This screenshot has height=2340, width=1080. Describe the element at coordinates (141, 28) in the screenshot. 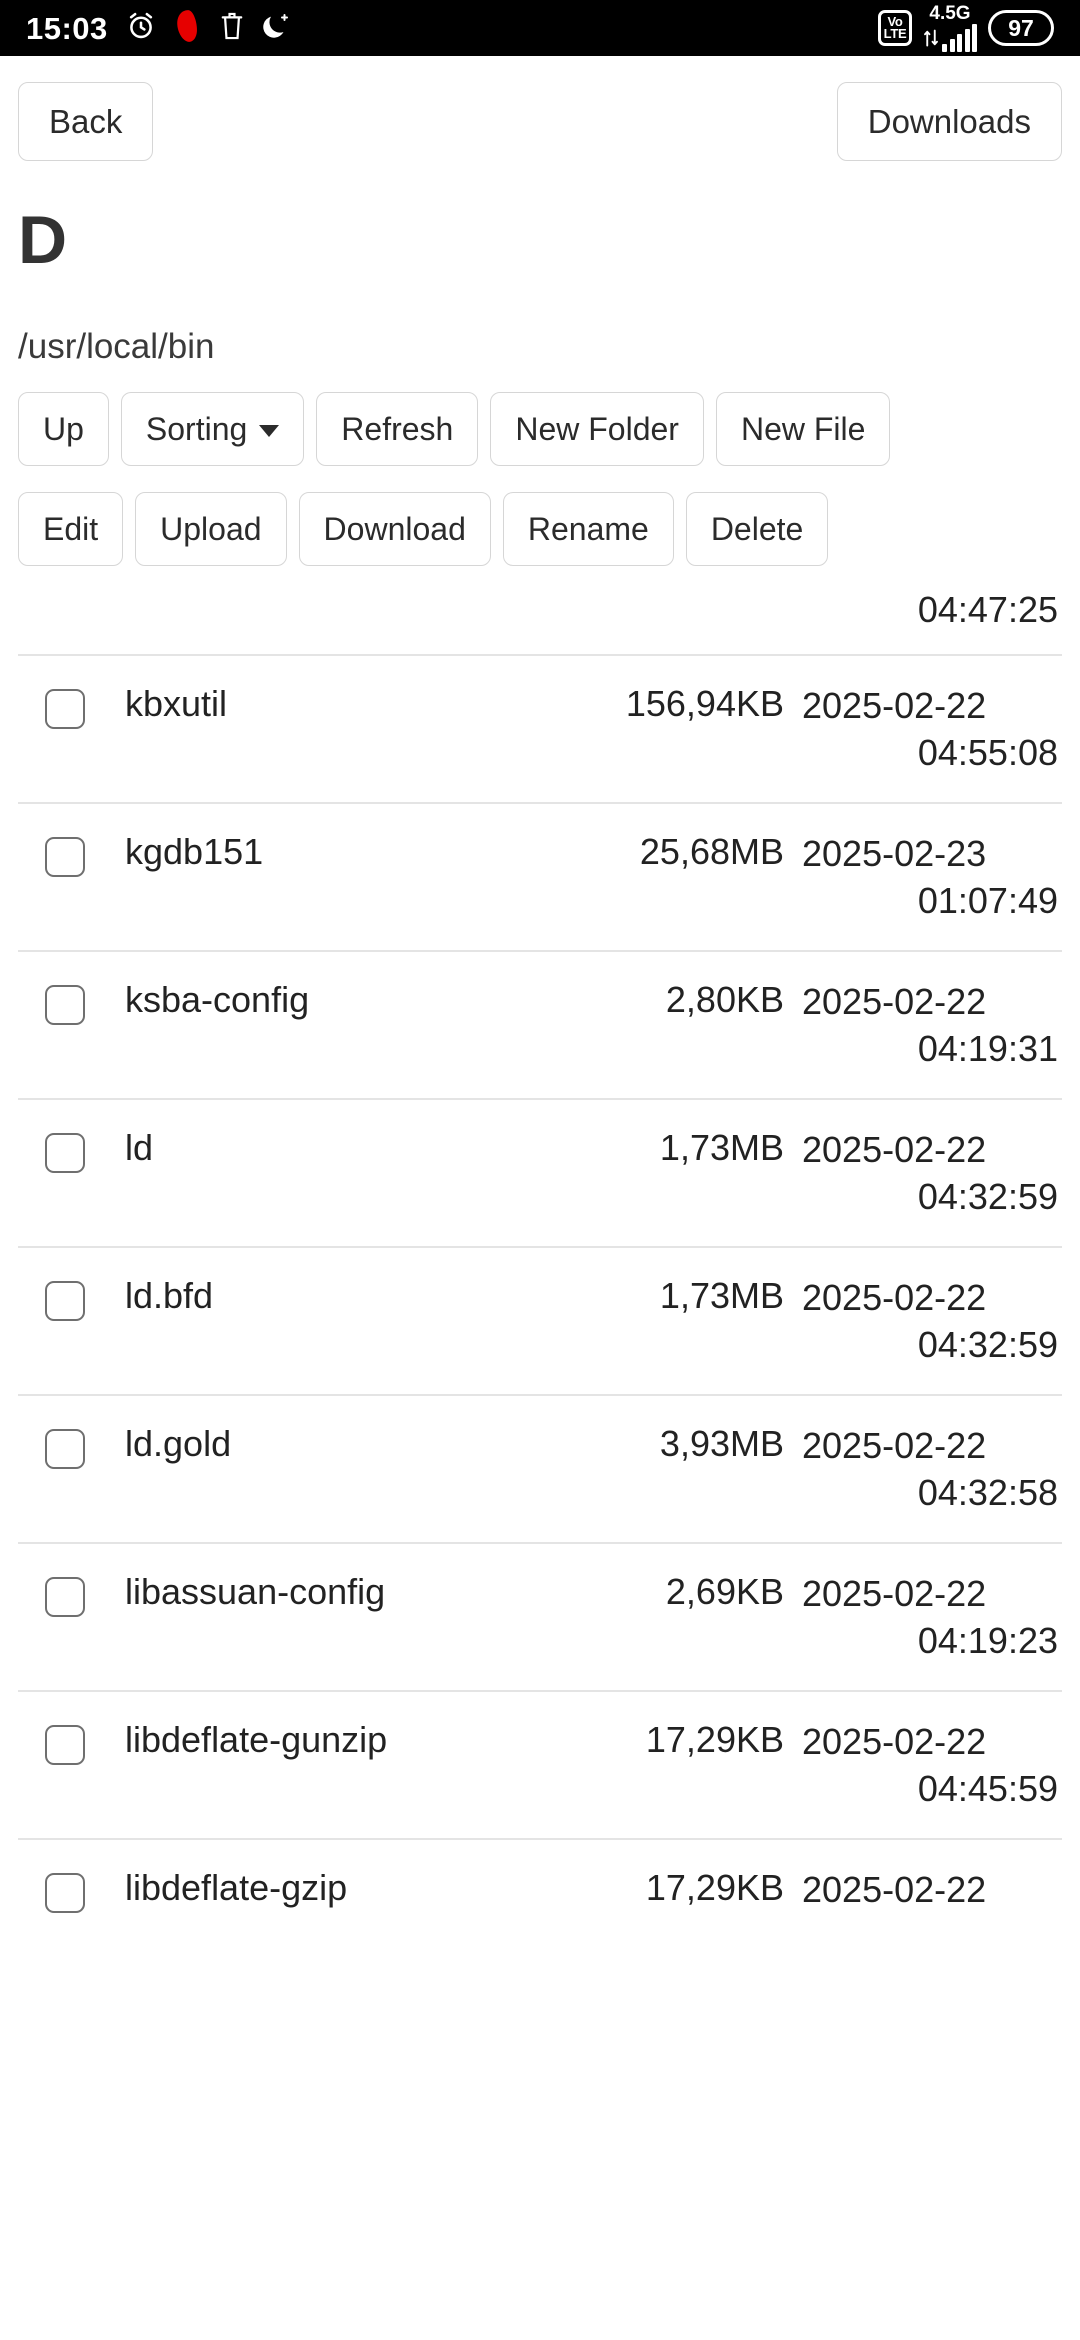

I see `alarm-clock-icon` at that location.